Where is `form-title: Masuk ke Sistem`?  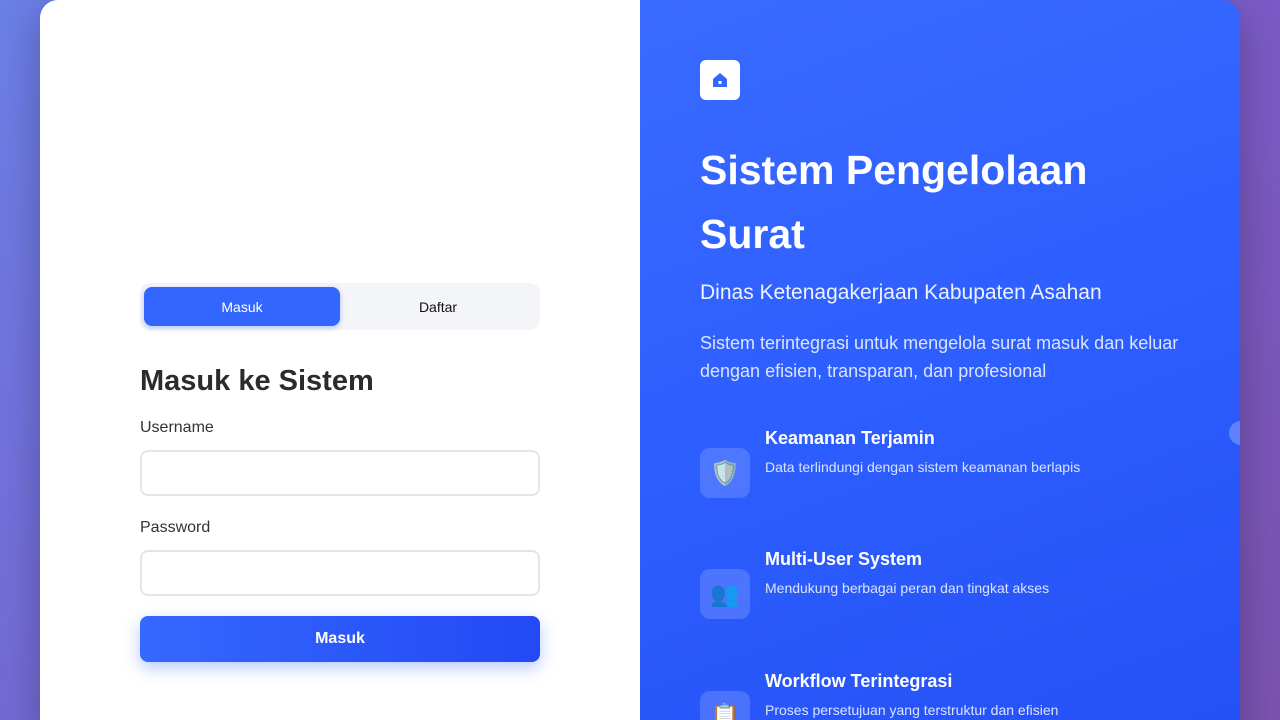
form-title: Masuk ke Sistem is located at coordinates (257, 381).